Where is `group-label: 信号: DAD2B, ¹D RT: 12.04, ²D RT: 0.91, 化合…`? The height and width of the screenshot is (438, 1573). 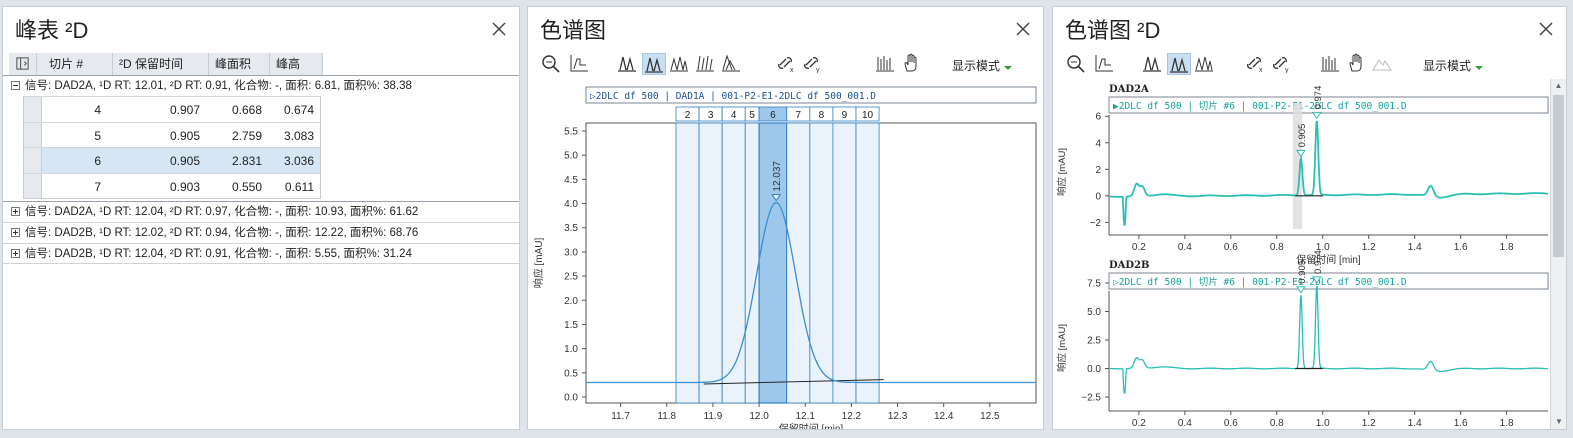
group-label: 信号: DAD2B, ¹D RT: 12.04, ²D RT: 0.91, 化合… is located at coordinates (218, 254).